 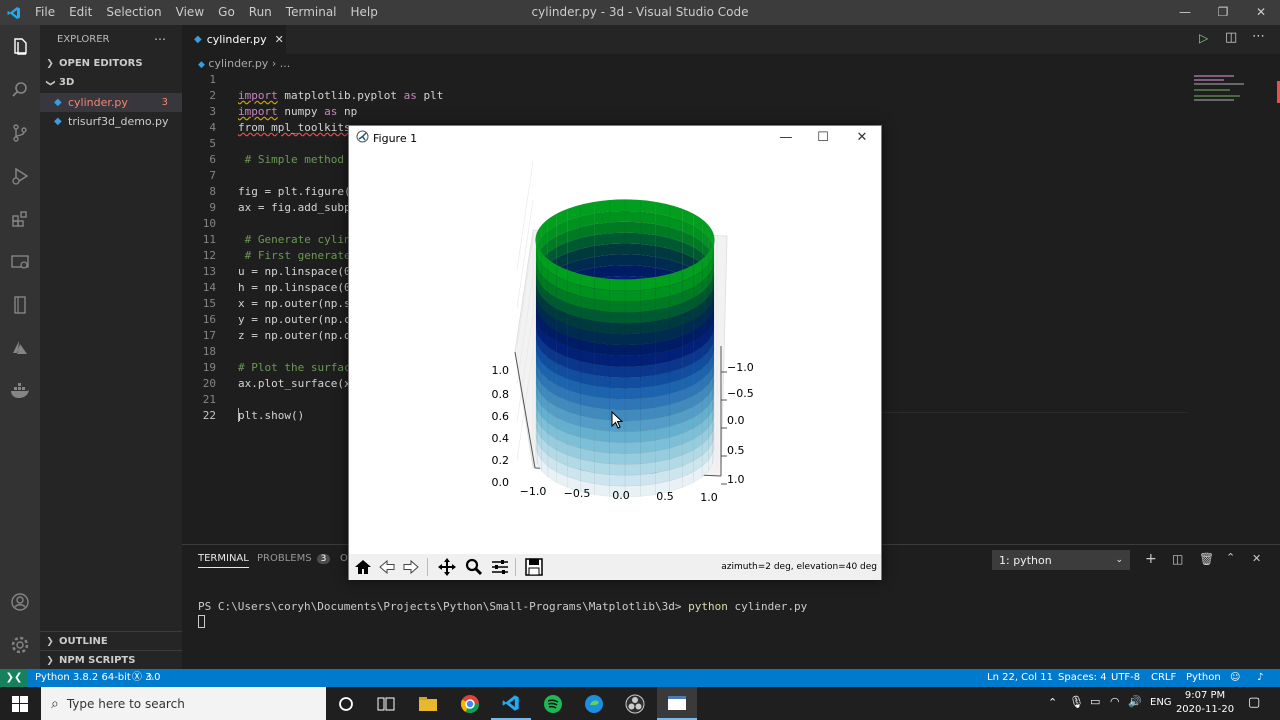 I want to click on tab-terminal: TERMINAL, so click(x=223, y=560).